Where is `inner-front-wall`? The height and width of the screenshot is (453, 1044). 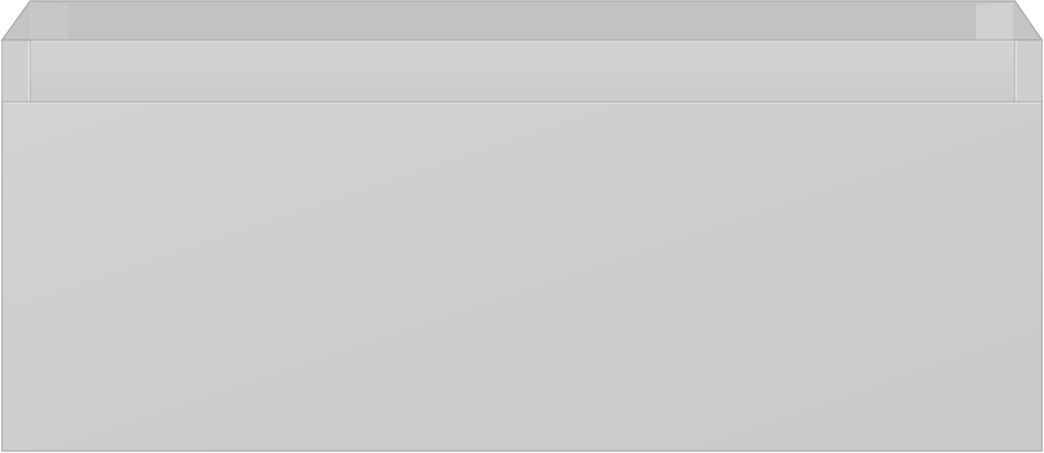
inner-front-wall is located at coordinates (522, 71).